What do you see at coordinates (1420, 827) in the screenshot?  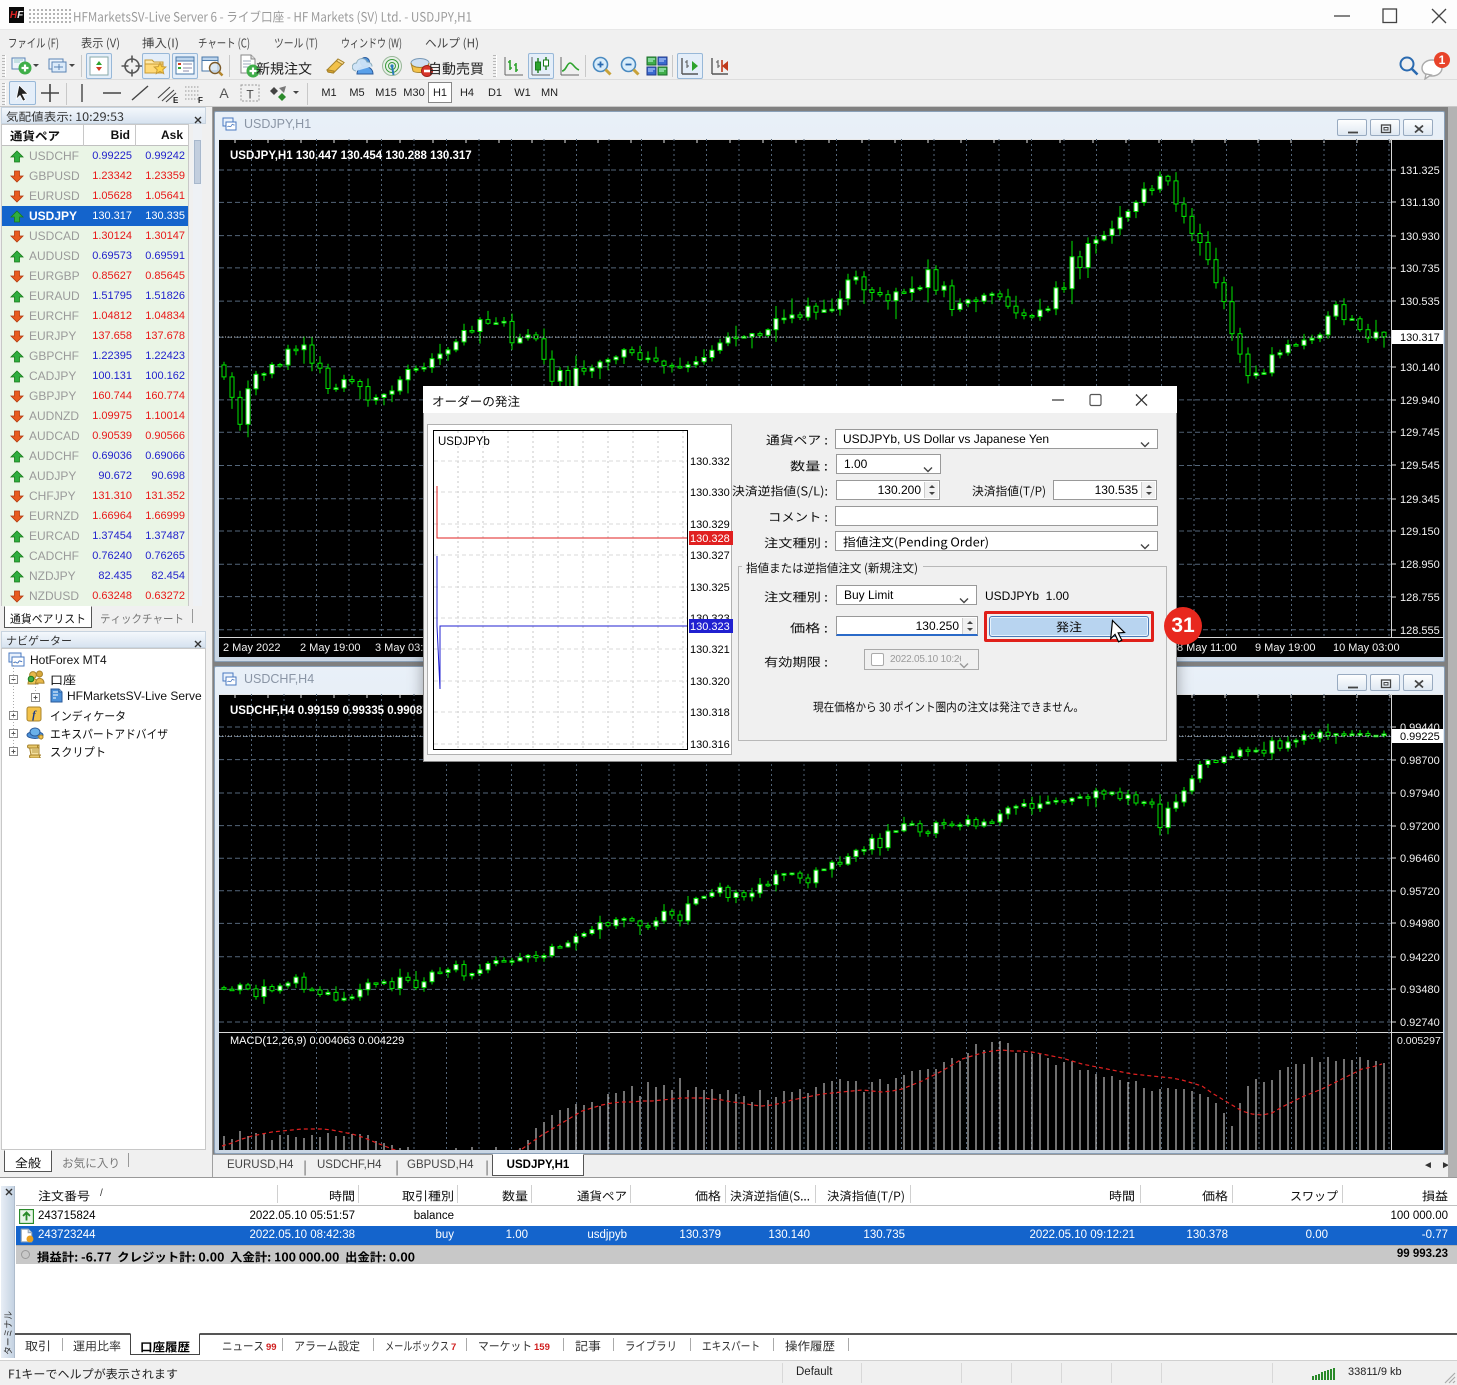 I see `svg-text: 0.97200` at bounding box center [1420, 827].